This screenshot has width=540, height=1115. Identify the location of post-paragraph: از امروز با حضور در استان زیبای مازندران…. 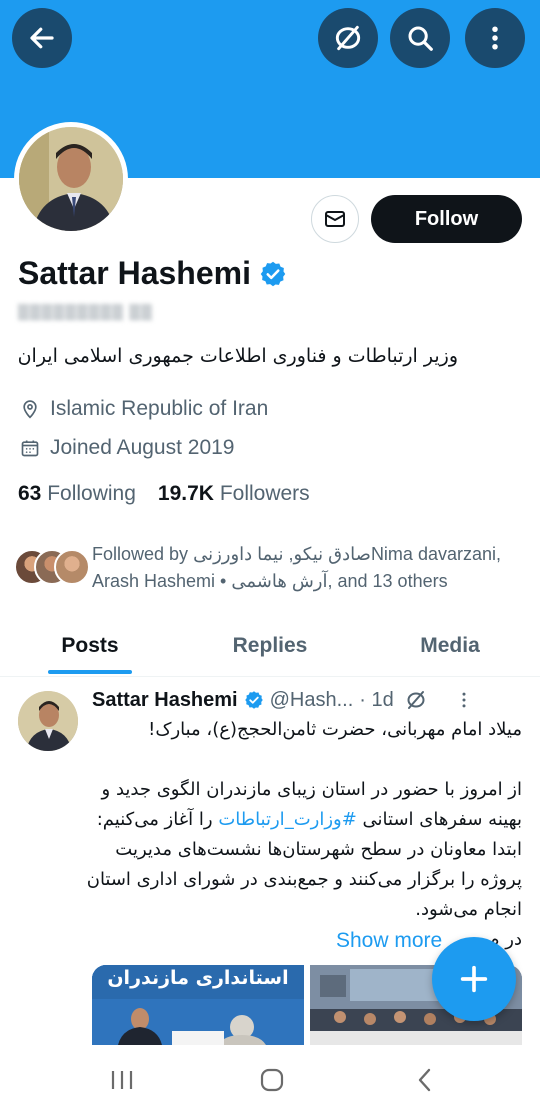
(302, 850).